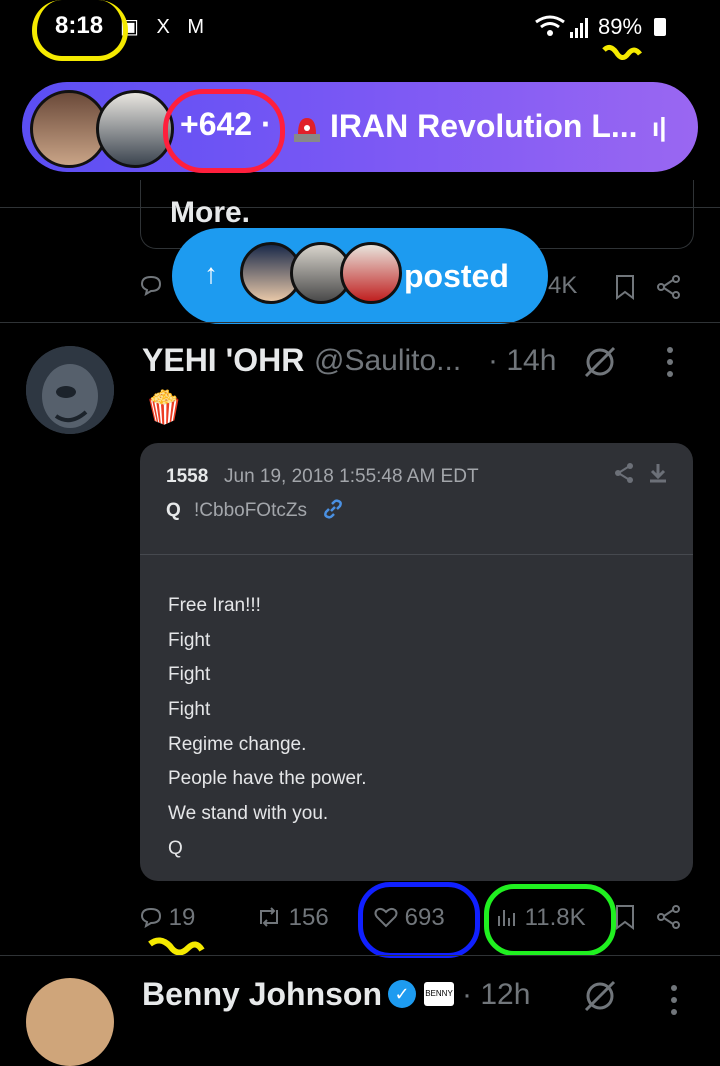 The width and height of the screenshot is (720, 1066). I want to click on posted-label: posted, so click(456, 276).